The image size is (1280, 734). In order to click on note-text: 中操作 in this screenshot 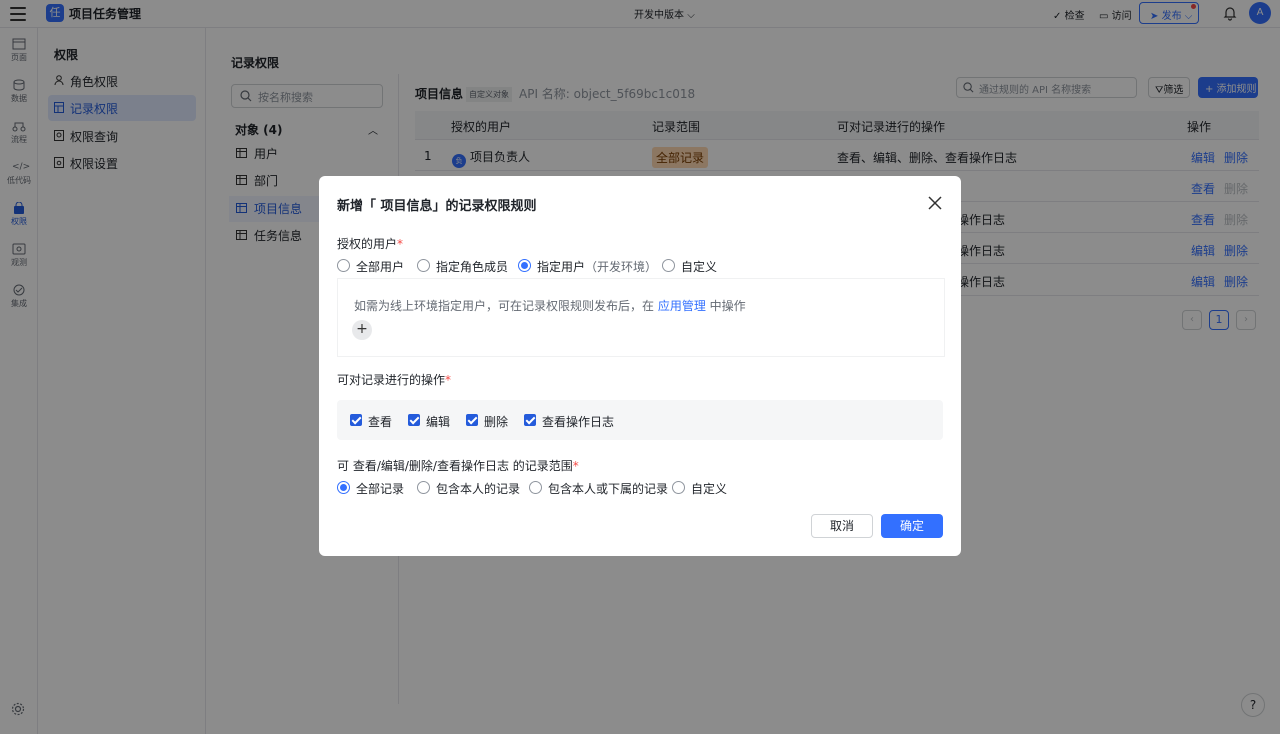, I will do `click(725, 306)`.